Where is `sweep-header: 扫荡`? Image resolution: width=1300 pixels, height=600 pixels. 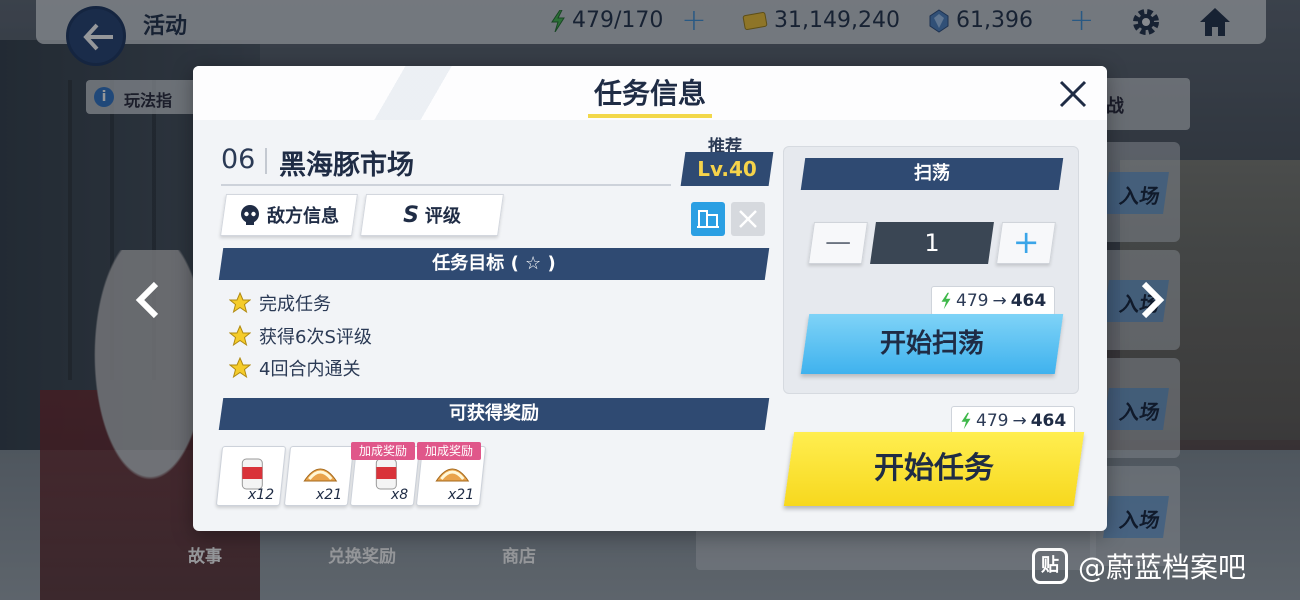
sweep-header: 扫荡 is located at coordinates (932, 174).